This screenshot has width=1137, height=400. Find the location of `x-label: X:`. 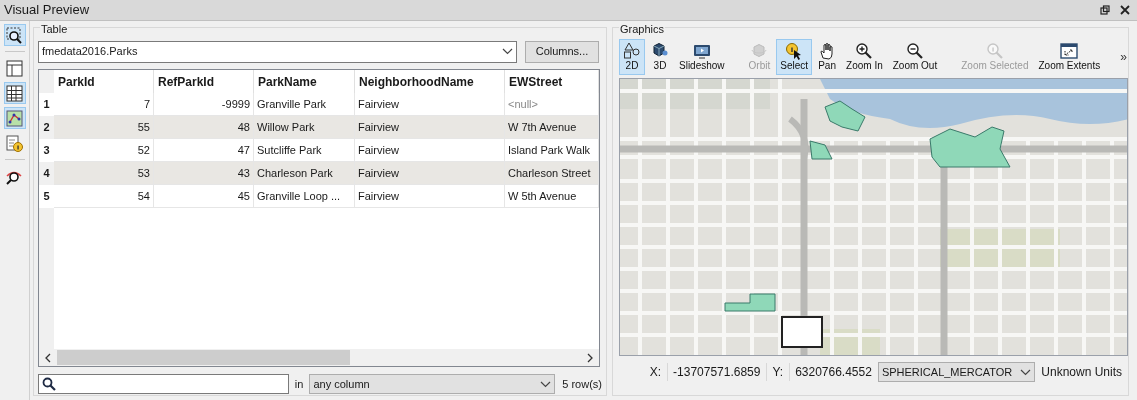

x-label: X: is located at coordinates (655, 372).